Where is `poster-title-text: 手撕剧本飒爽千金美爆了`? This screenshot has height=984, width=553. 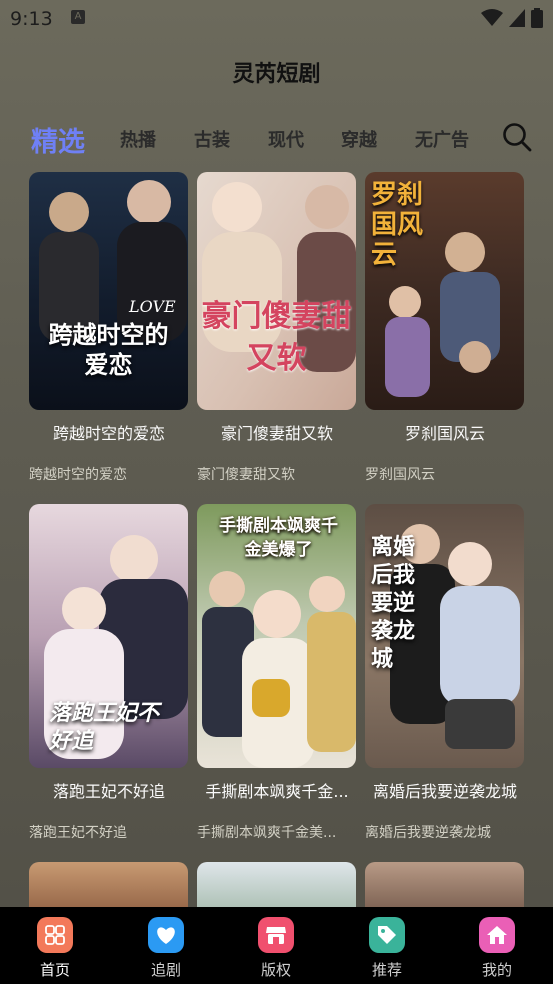 poster-title-text: 手撕剧本飒爽千金美爆了 is located at coordinates (278, 538).